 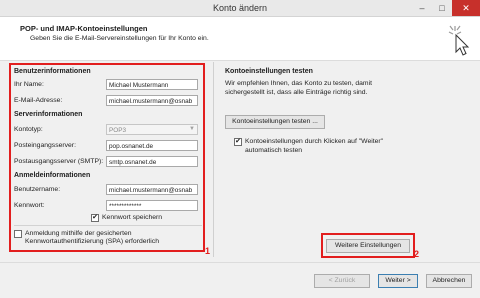 I want to click on maximize-icon: □, so click(x=442, y=8).